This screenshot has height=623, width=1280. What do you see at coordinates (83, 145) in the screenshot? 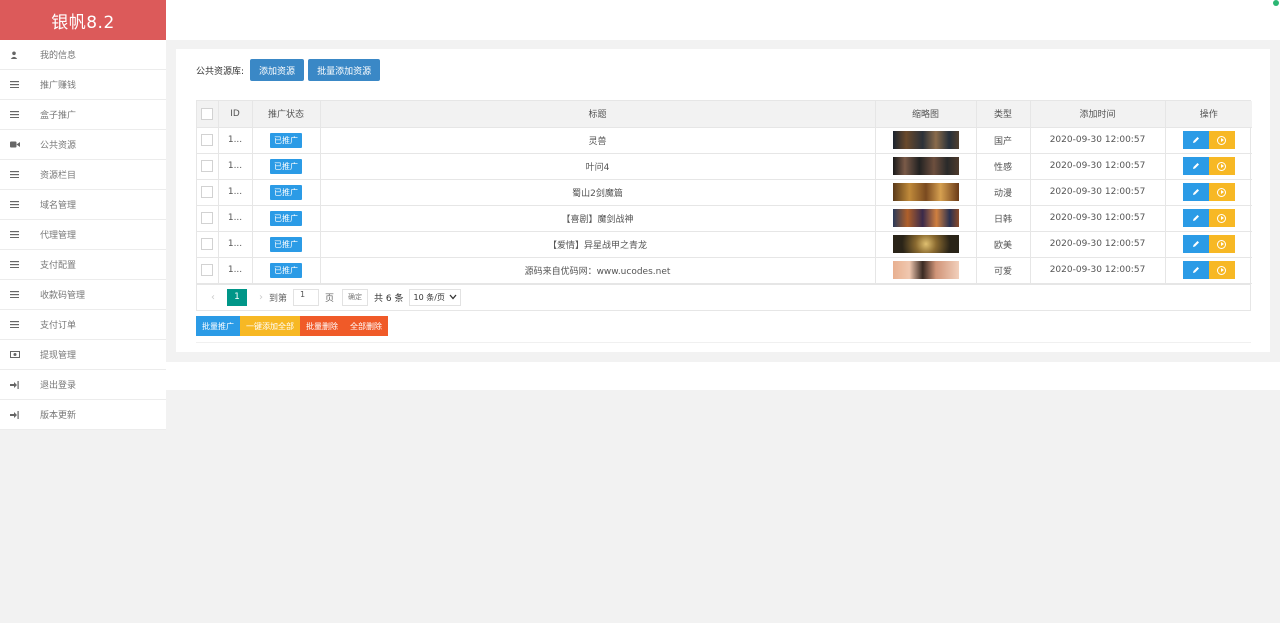
I see `sidebar-item-public-resources: 公共资源` at bounding box center [83, 145].